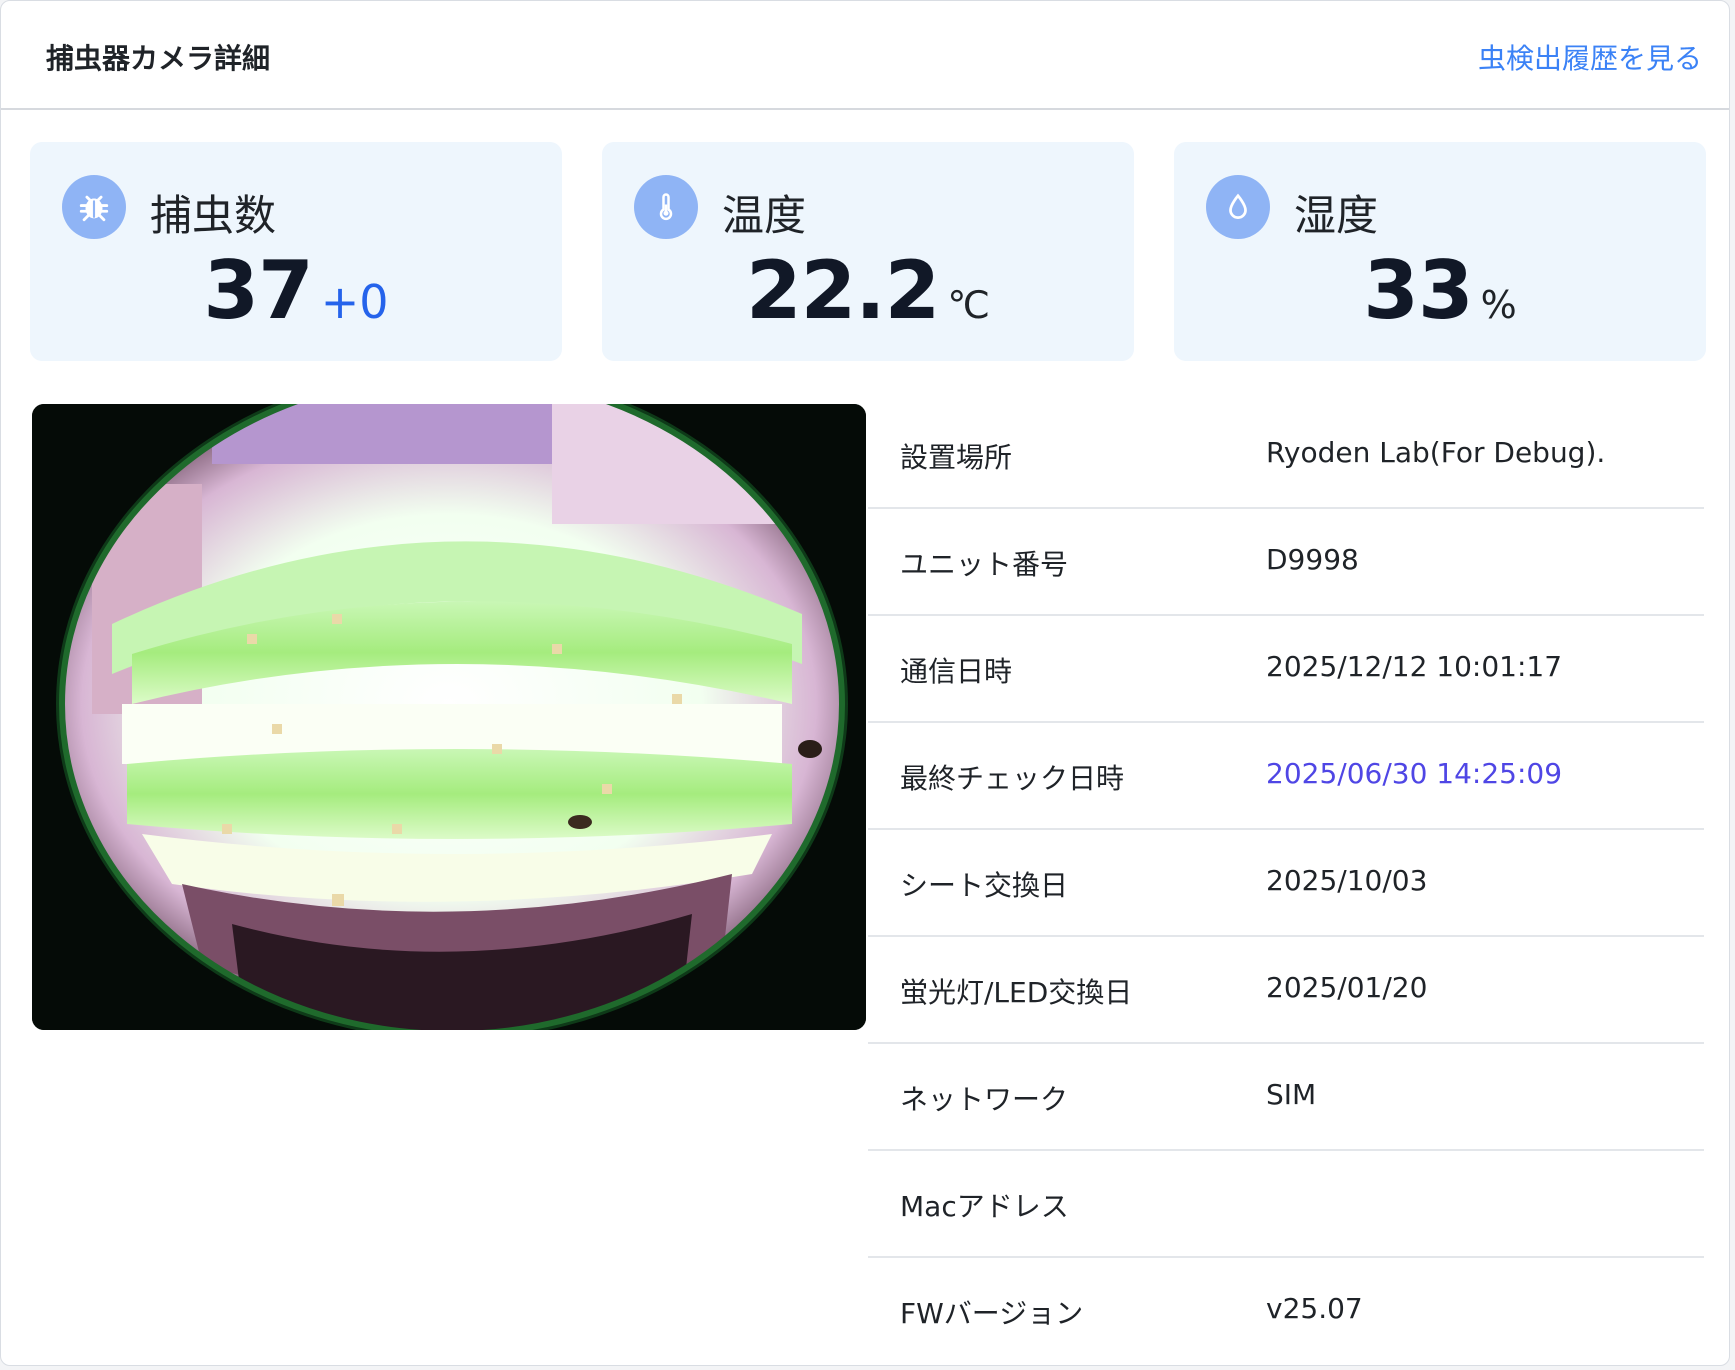  What do you see at coordinates (1414, 773) in the screenshot?
I see `last-check-link: 2025/06/30 14:25:09` at bounding box center [1414, 773].